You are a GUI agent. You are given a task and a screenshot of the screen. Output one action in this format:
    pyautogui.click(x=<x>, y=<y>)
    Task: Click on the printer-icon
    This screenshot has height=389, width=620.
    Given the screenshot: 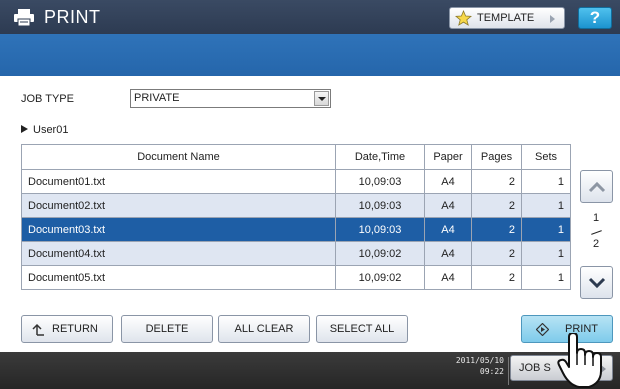 What is the action you would take?
    pyautogui.click(x=24, y=17)
    